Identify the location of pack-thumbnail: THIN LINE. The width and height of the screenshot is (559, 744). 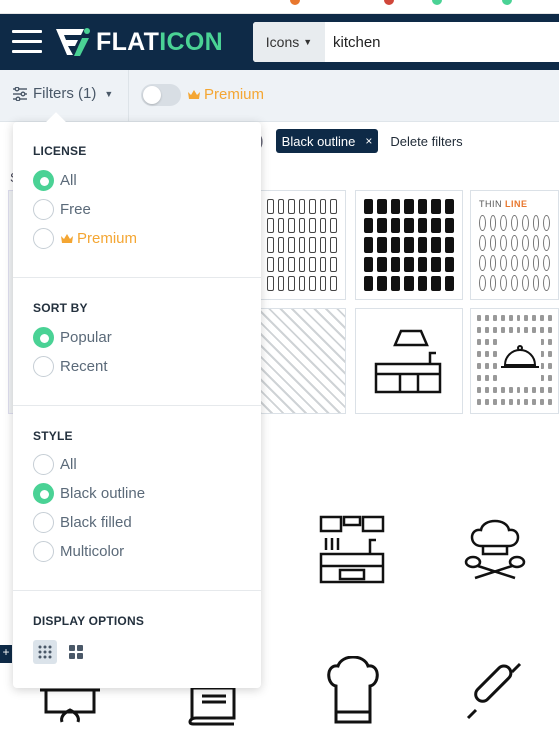
(514, 245).